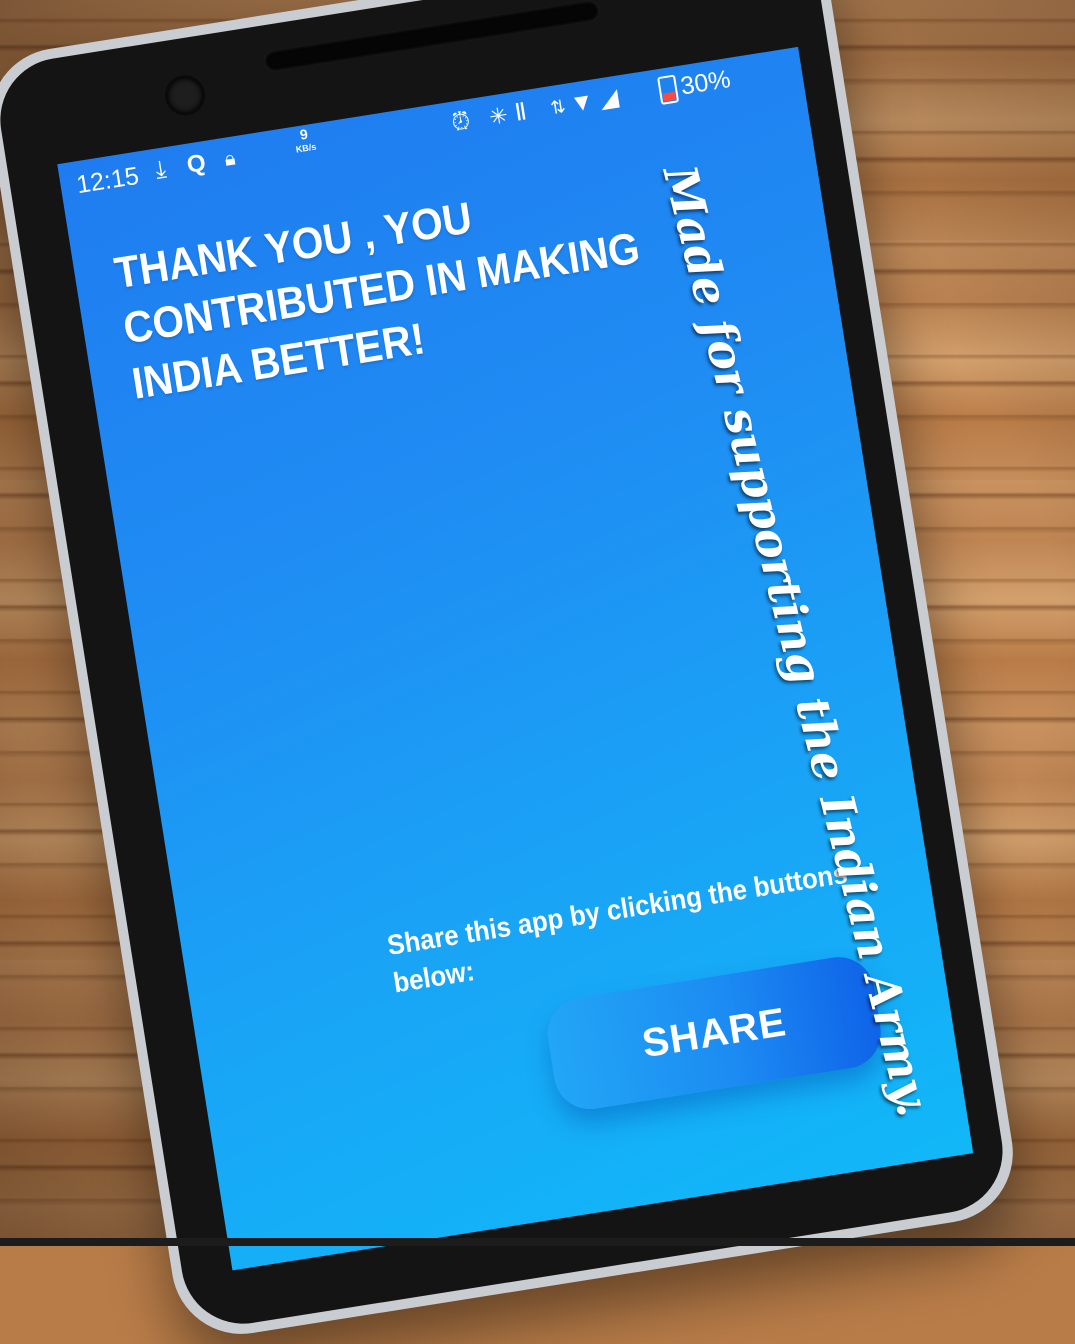  What do you see at coordinates (668, 89) in the screenshot?
I see `battery-icon` at bounding box center [668, 89].